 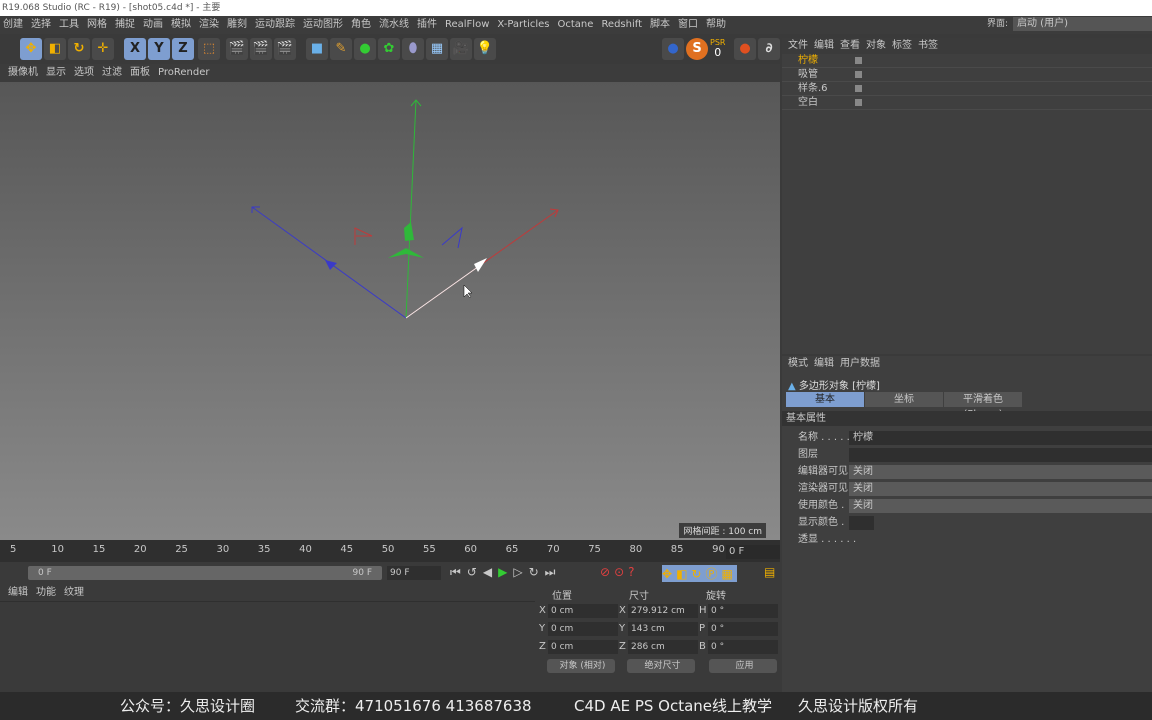 What do you see at coordinates (928, 45) in the screenshot?
I see `object-menu-item: 书签` at bounding box center [928, 45].